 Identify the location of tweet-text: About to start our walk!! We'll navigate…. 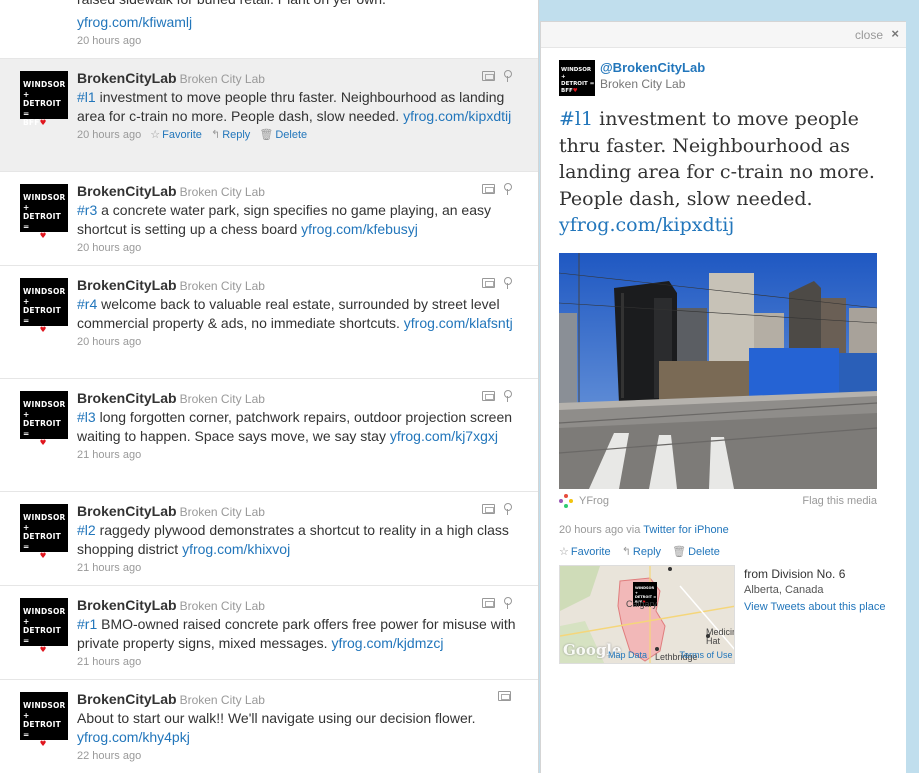
(276, 727).